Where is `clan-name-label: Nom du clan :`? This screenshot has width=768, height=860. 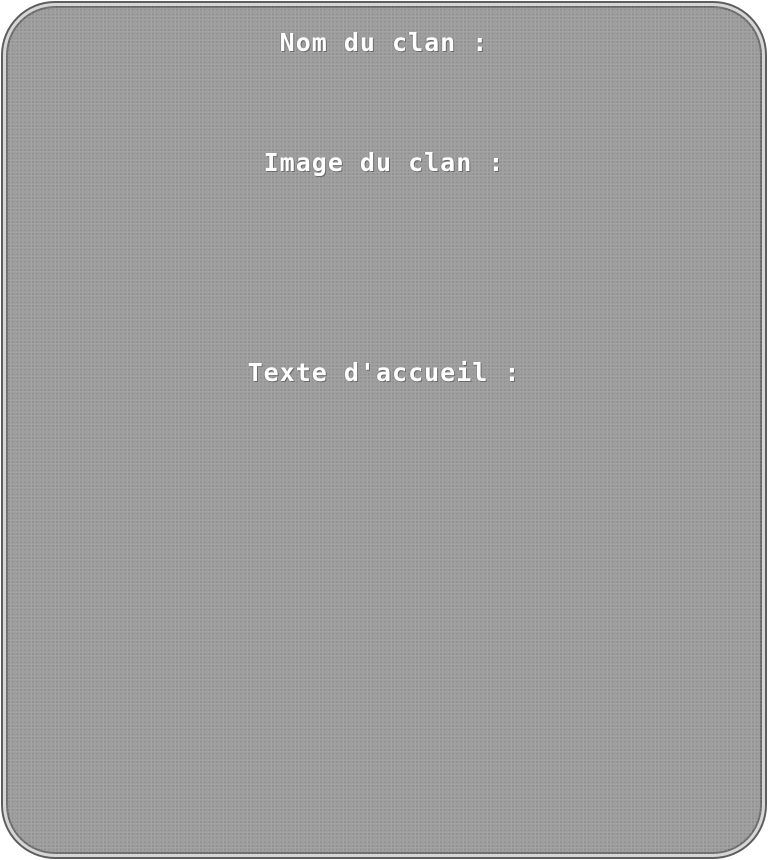 clan-name-label: Nom du clan : is located at coordinates (384, 42).